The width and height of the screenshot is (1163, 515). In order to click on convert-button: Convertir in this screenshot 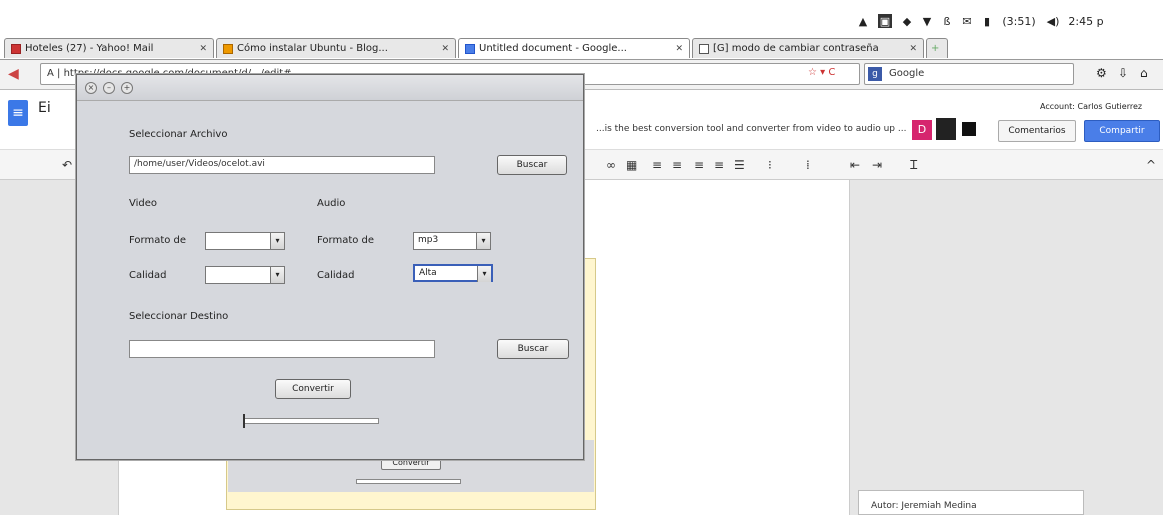, I will do `click(313, 389)`.